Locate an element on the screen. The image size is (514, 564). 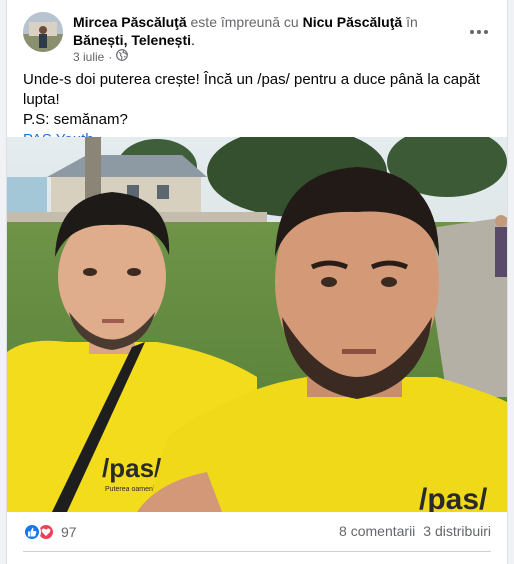
location-link: Bănești, Telenești is located at coordinates (132, 40).